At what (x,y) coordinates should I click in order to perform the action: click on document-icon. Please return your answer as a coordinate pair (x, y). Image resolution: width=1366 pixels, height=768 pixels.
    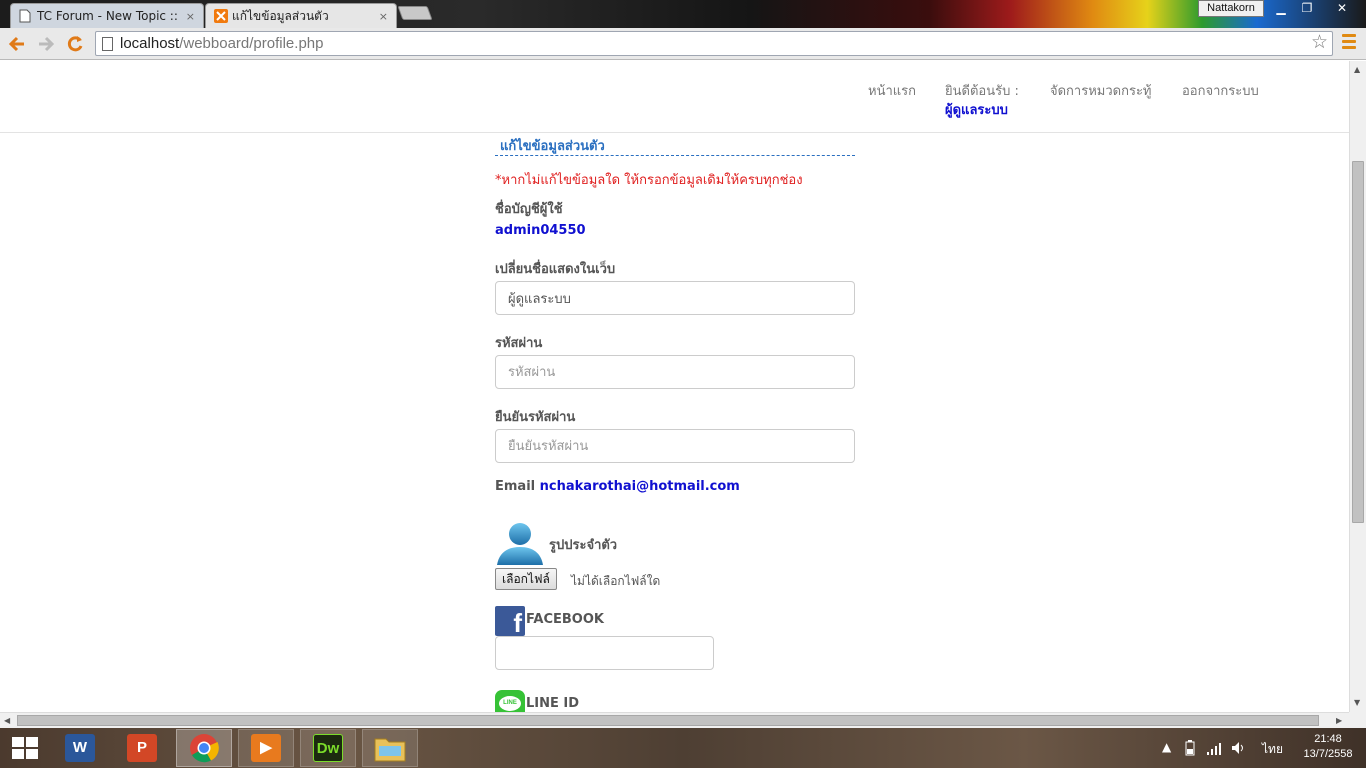
    Looking at the image, I should click on (25, 16).